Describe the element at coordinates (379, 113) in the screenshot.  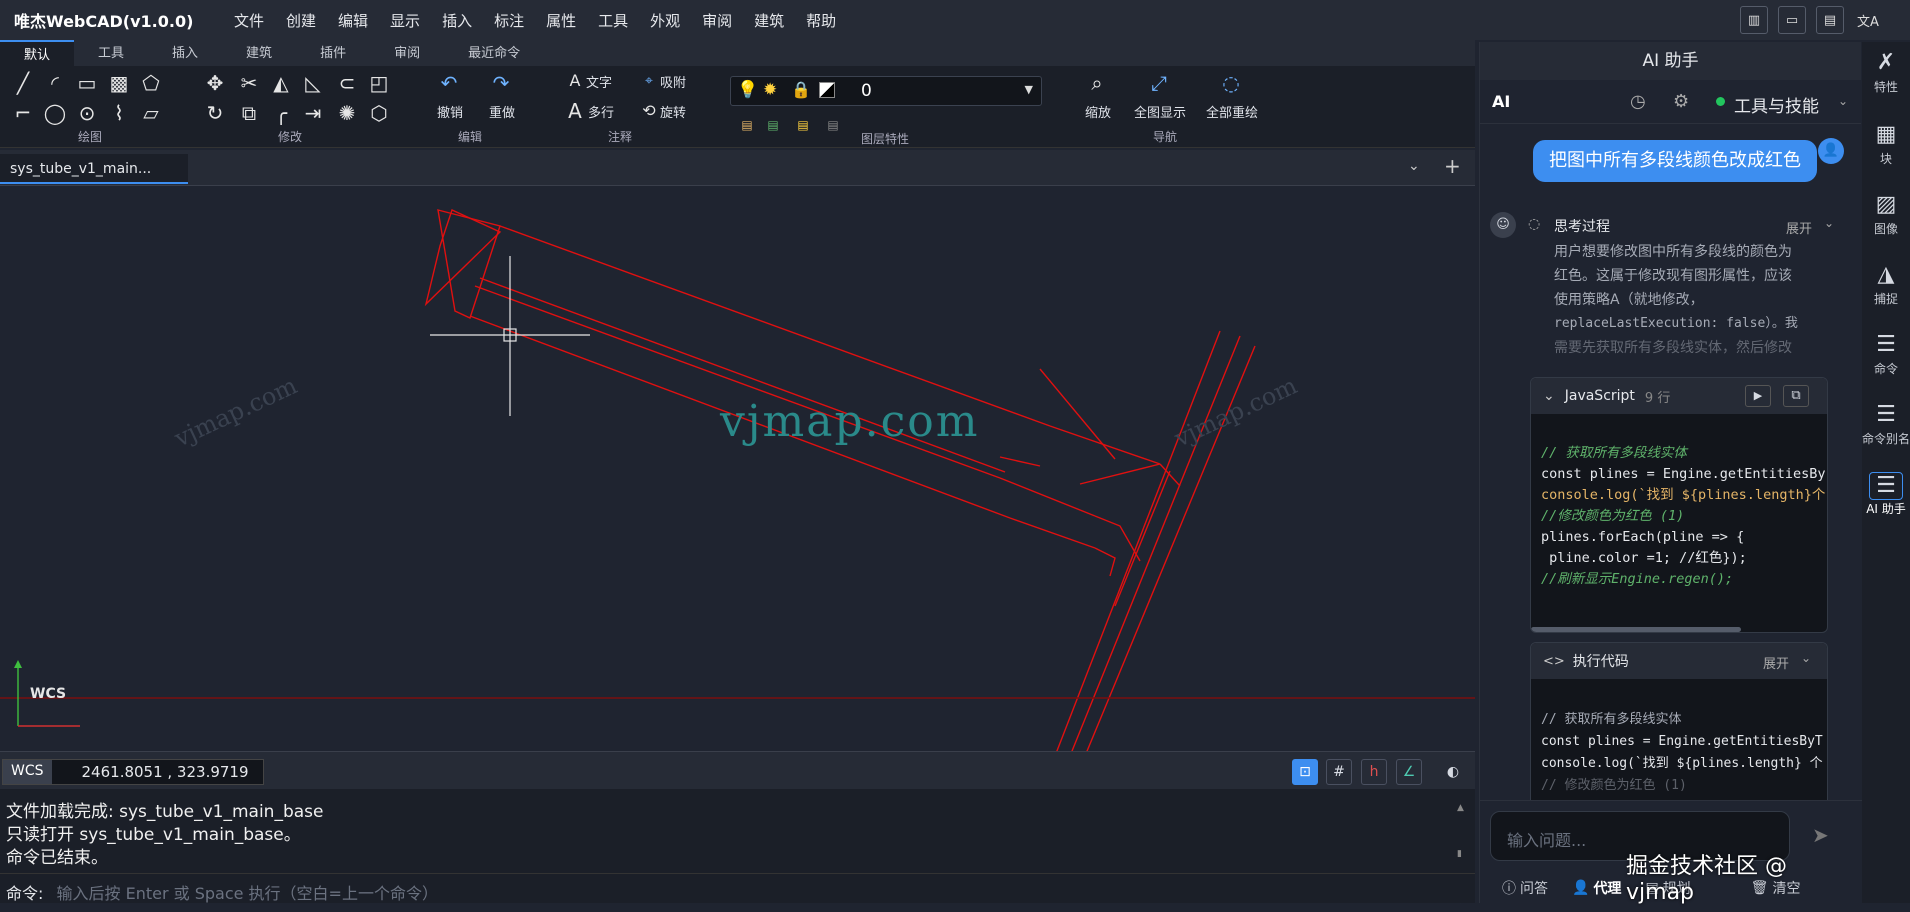
I see `3d-box-icon: ⬡` at that location.